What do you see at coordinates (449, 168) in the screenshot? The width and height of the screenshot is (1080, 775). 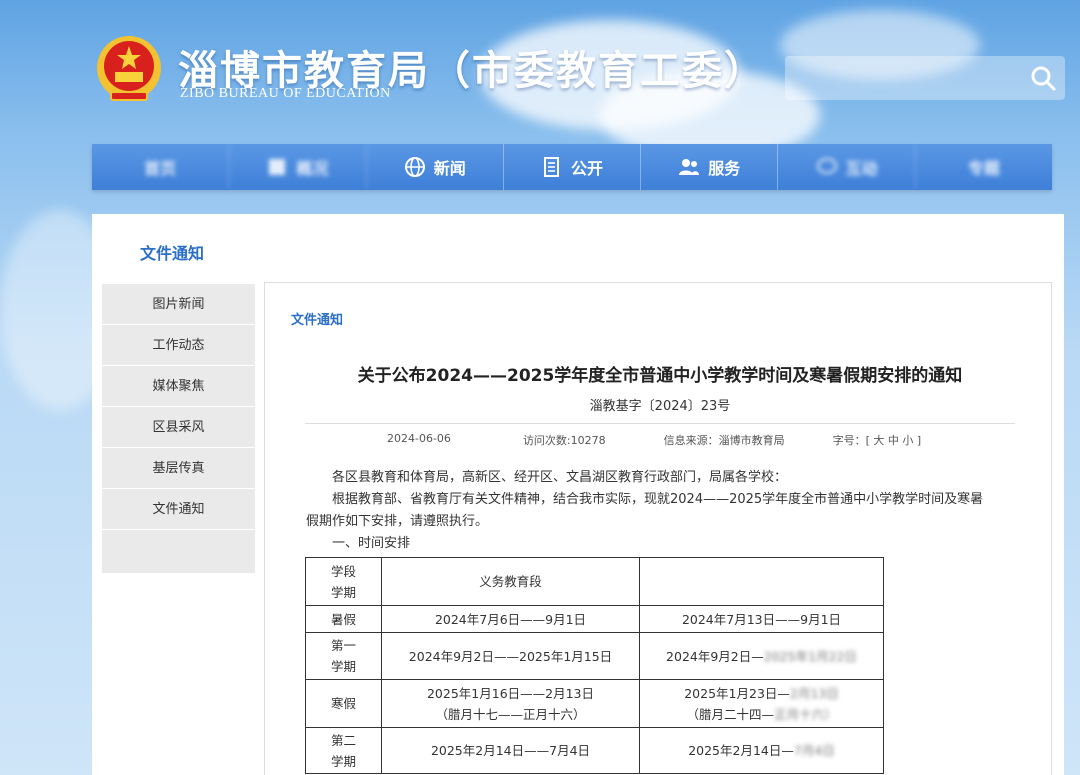 I see `nav-item-label: 新闻` at bounding box center [449, 168].